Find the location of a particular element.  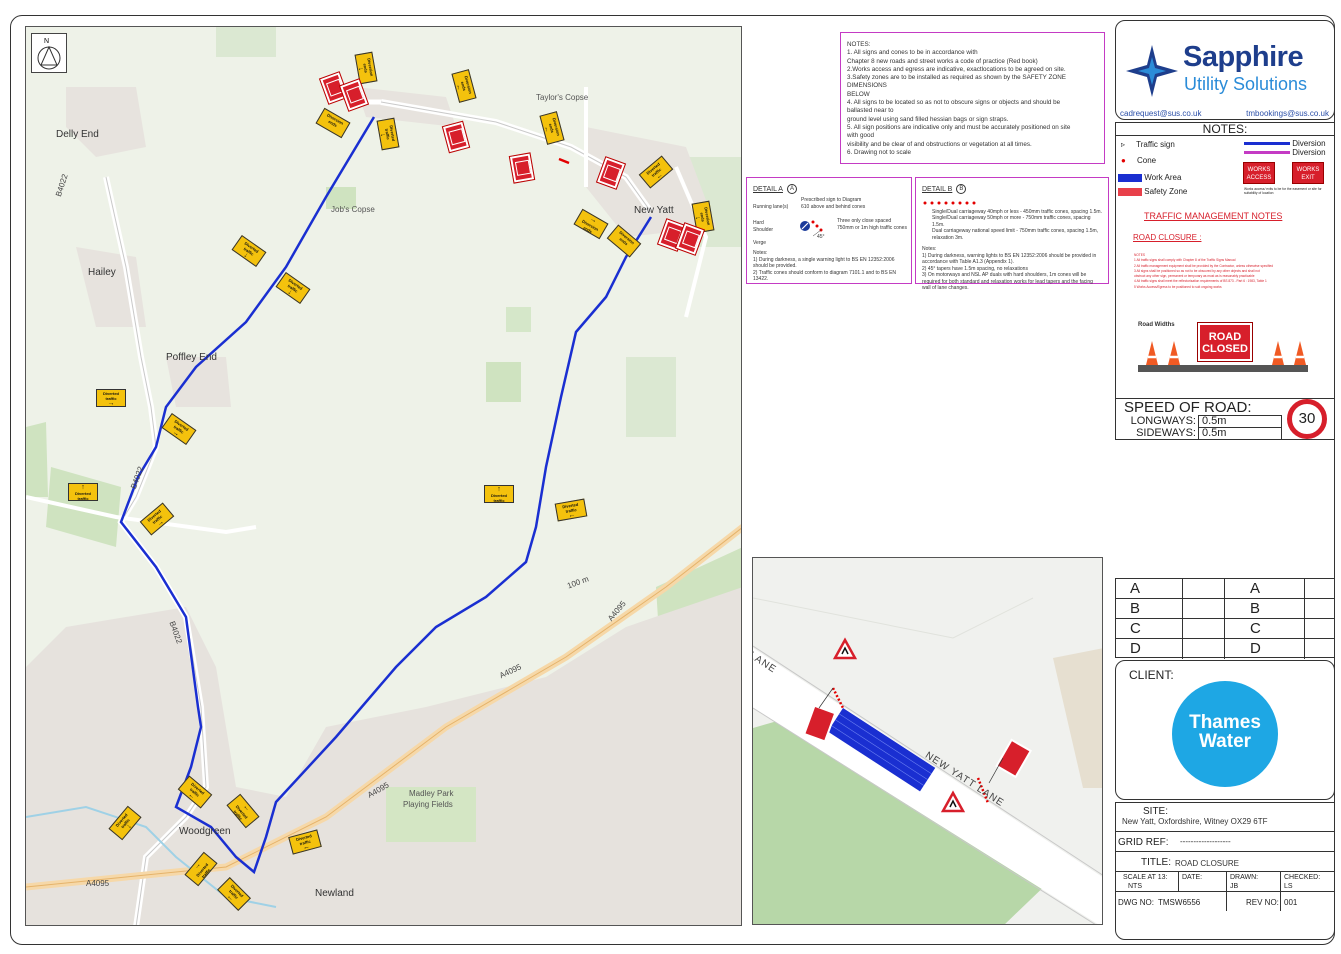

scale-label: SCALE AT 13: is located at coordinates (1145, 877).